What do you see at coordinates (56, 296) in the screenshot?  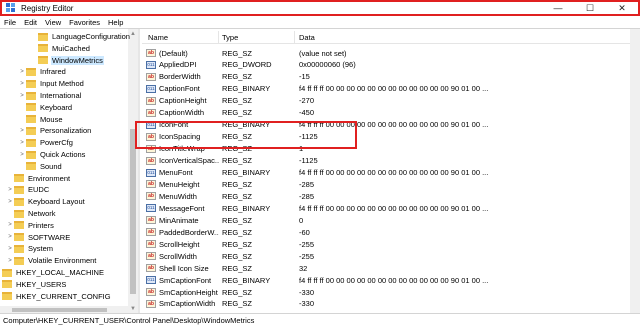 I see `tree-item: >HKEY_CURRENT_CONFIG` at bounding box center [56, 296].